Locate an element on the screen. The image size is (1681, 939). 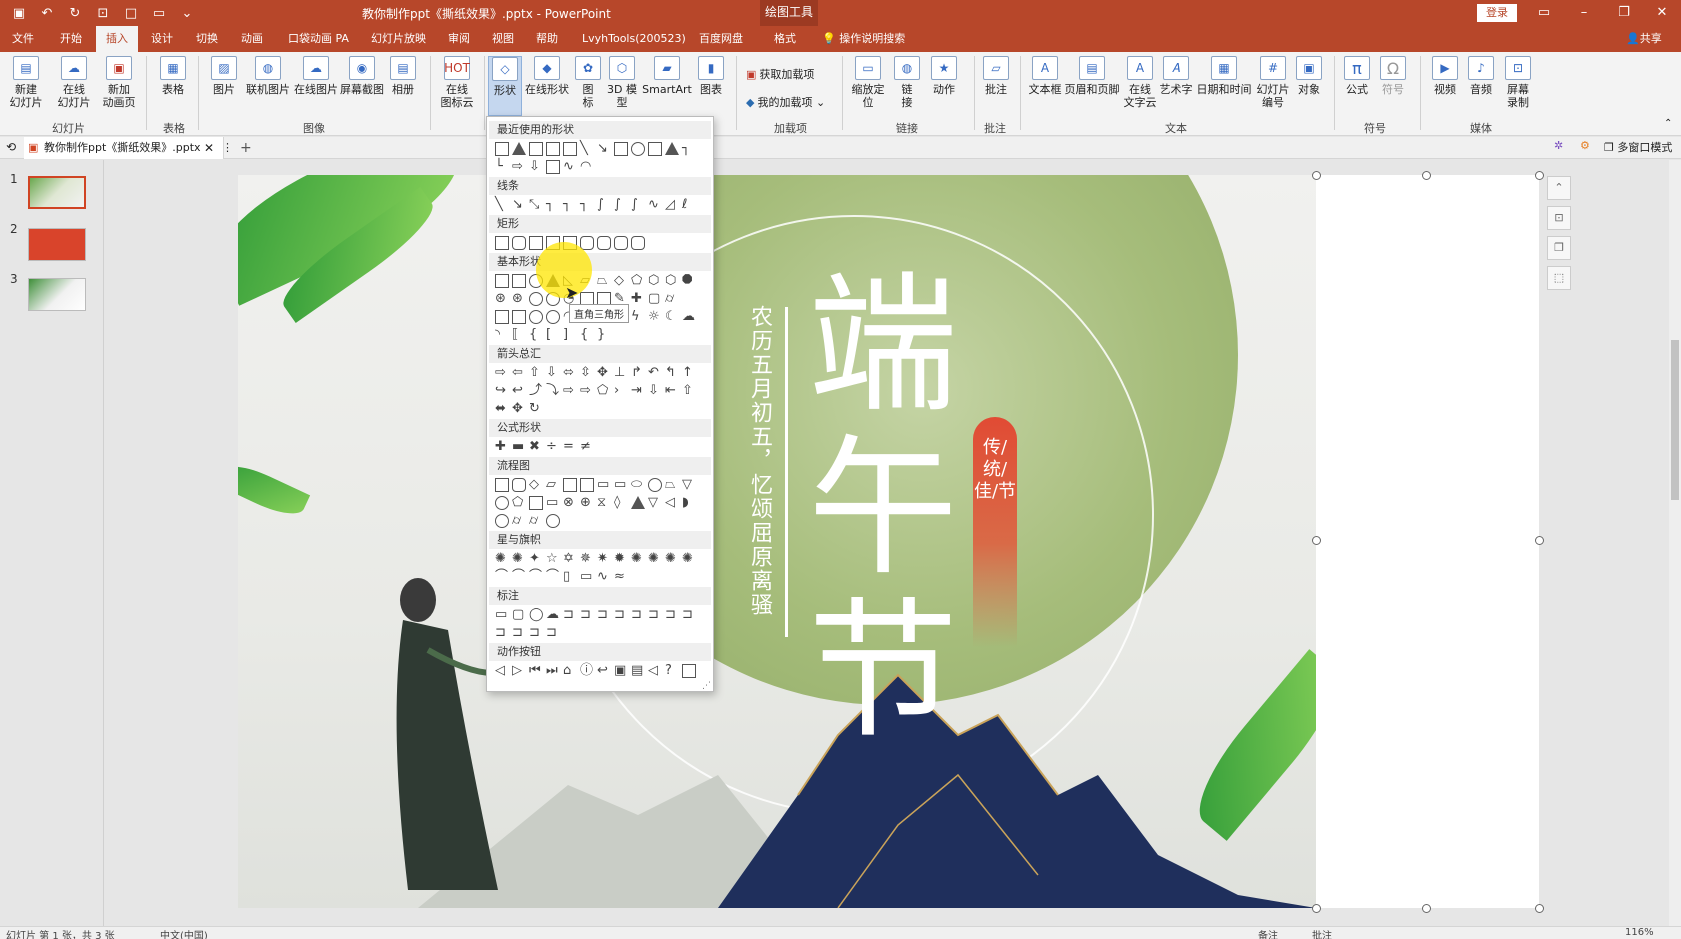
equation-button: π 公式 is located at coordinates (1357, 76).